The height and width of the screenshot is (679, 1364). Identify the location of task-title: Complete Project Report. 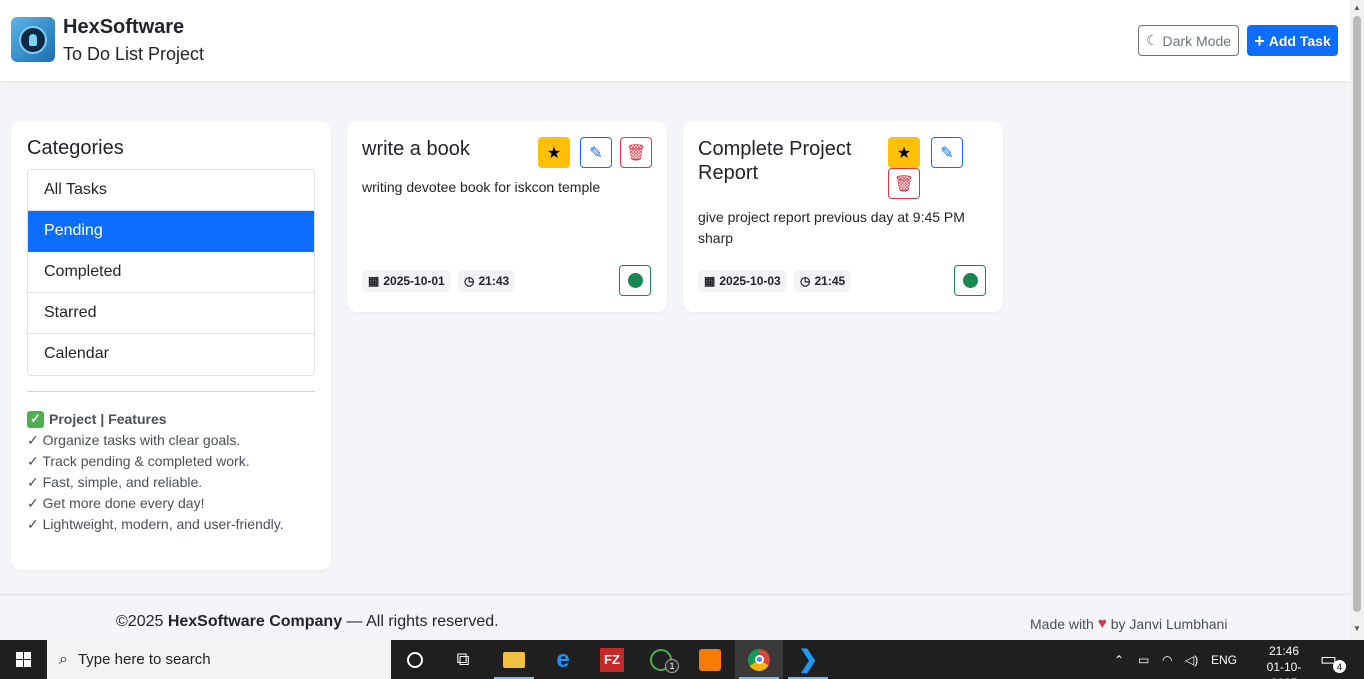
(775, 161).